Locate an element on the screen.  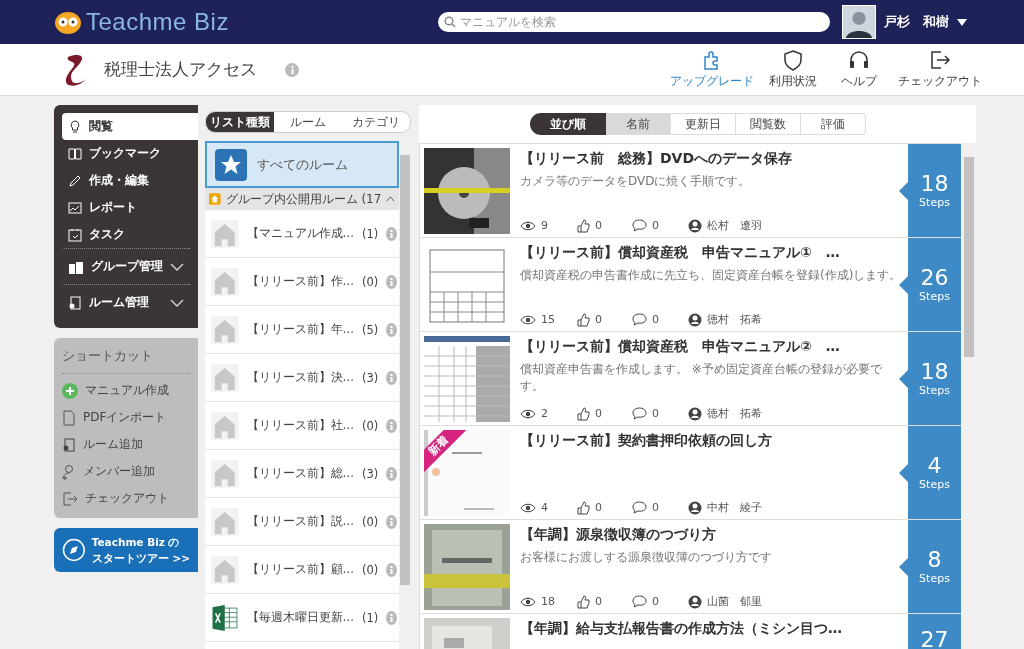
sidebar-item: ルーム管理 is located at coordinates (126, 302).